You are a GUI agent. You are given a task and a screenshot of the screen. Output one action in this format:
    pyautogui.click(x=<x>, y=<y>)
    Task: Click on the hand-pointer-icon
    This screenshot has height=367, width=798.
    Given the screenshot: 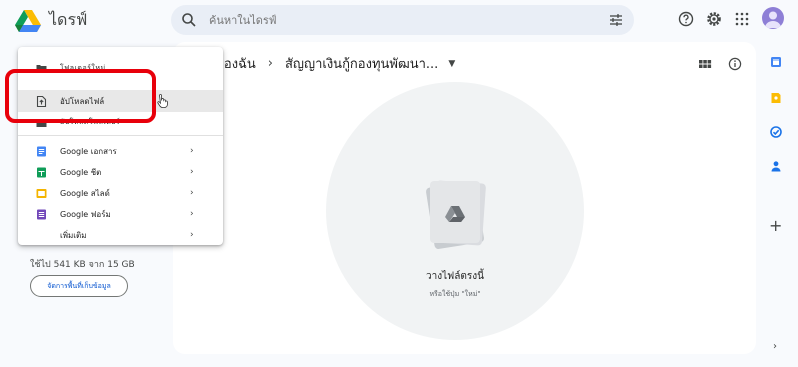 What is the action you would take?
    pyautogui.click(x=162, y=101)
    